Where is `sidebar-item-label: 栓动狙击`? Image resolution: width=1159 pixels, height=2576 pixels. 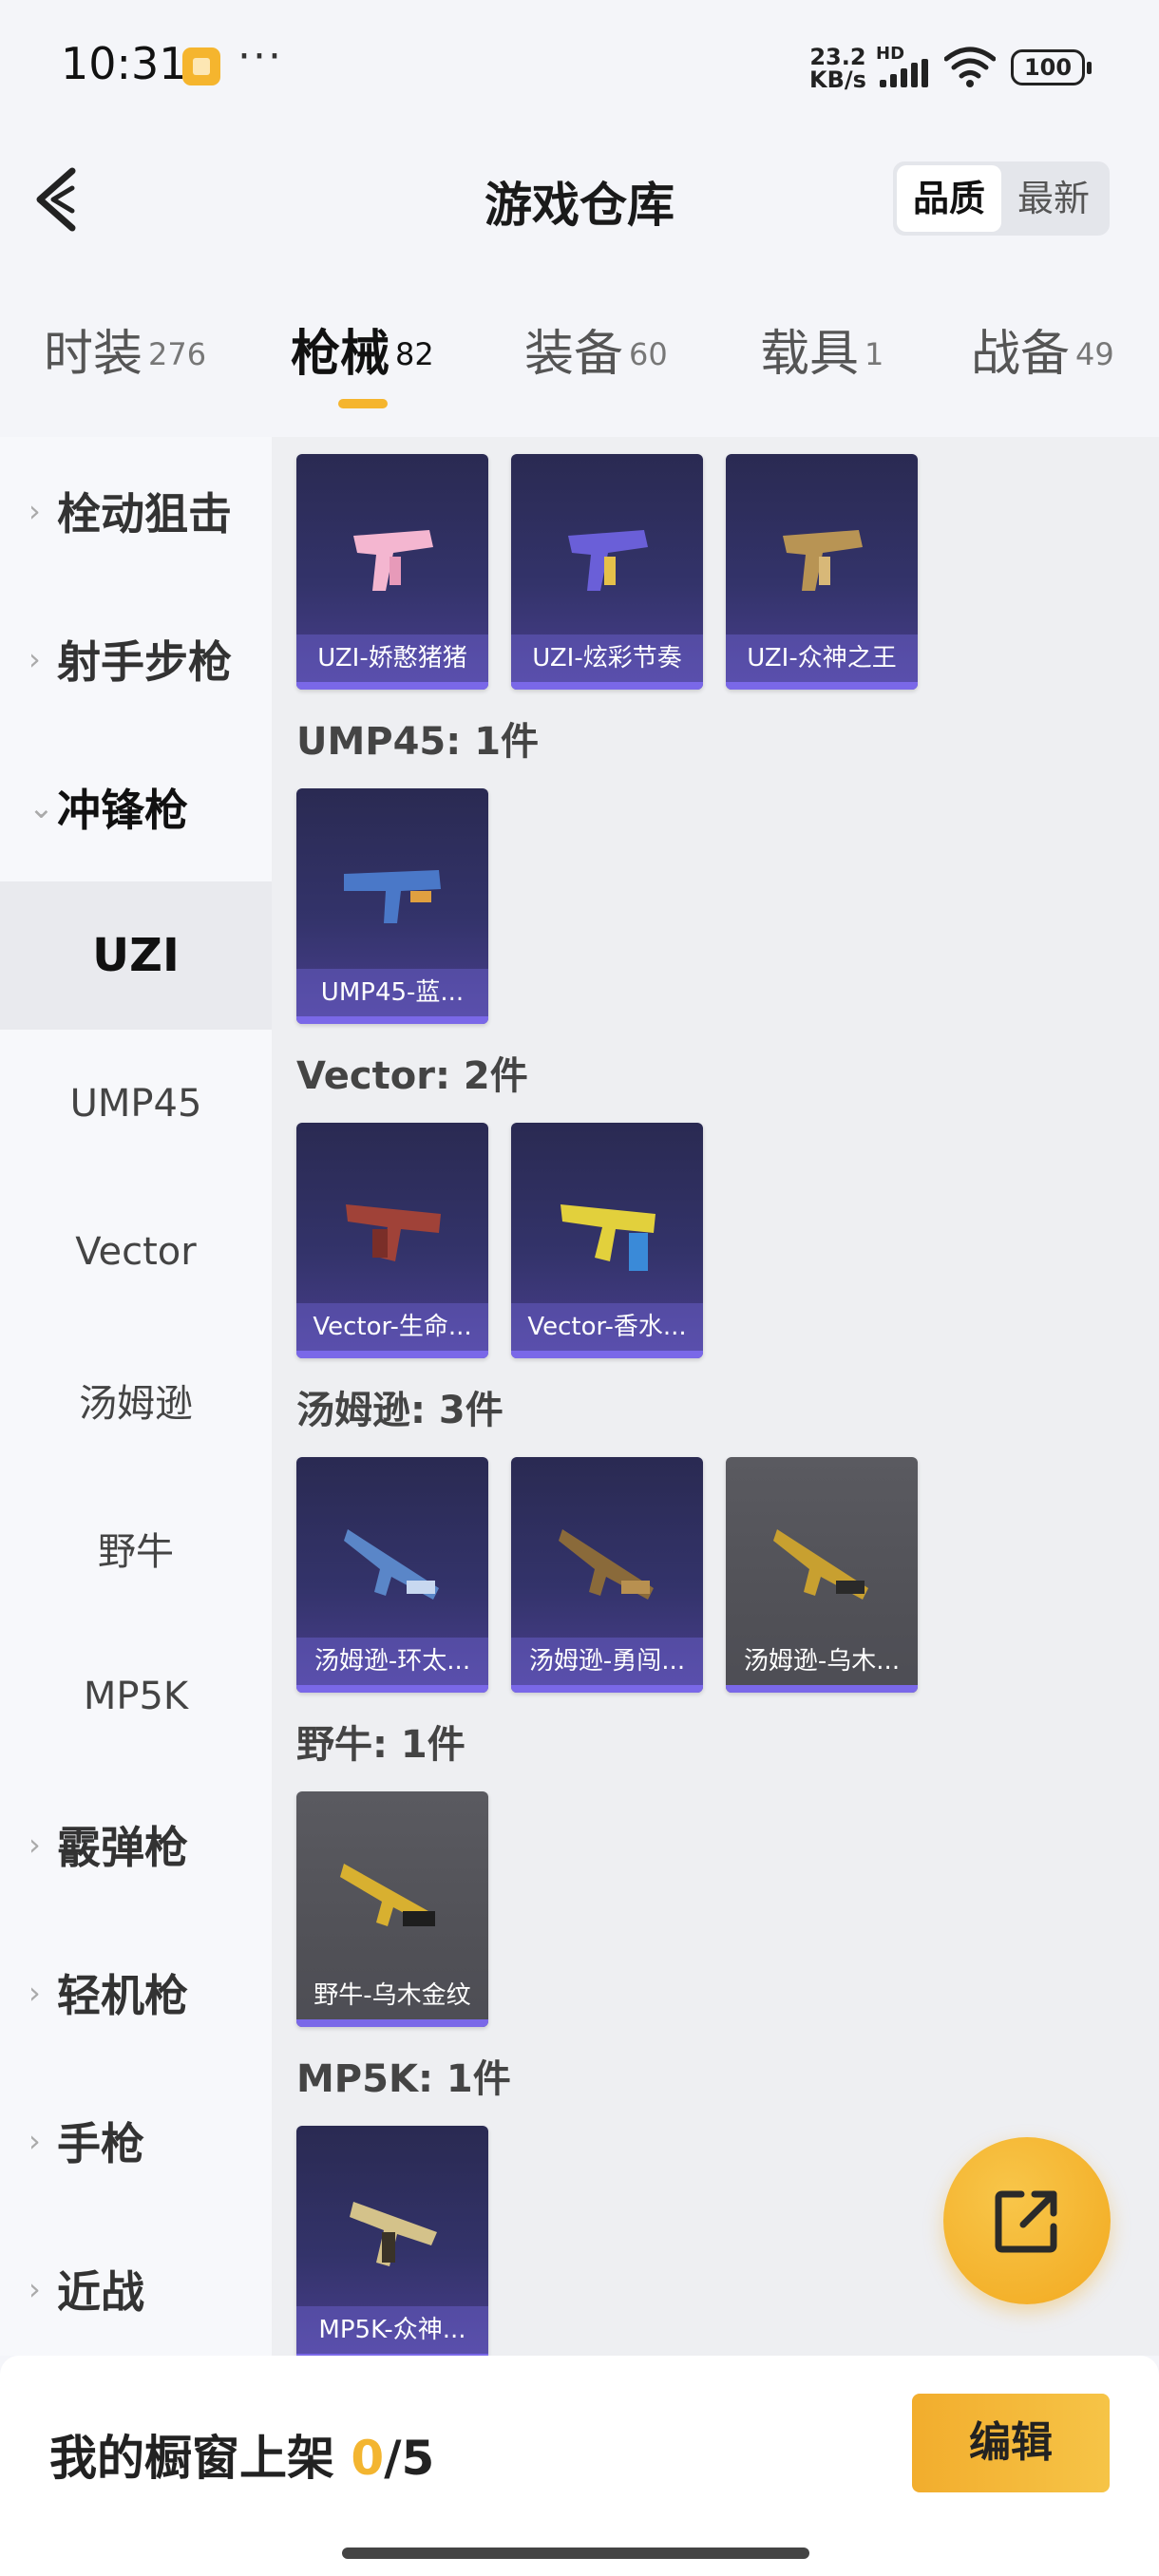
sidebar-item-label: 栓动狙击 is located at coordinates (144, 514).